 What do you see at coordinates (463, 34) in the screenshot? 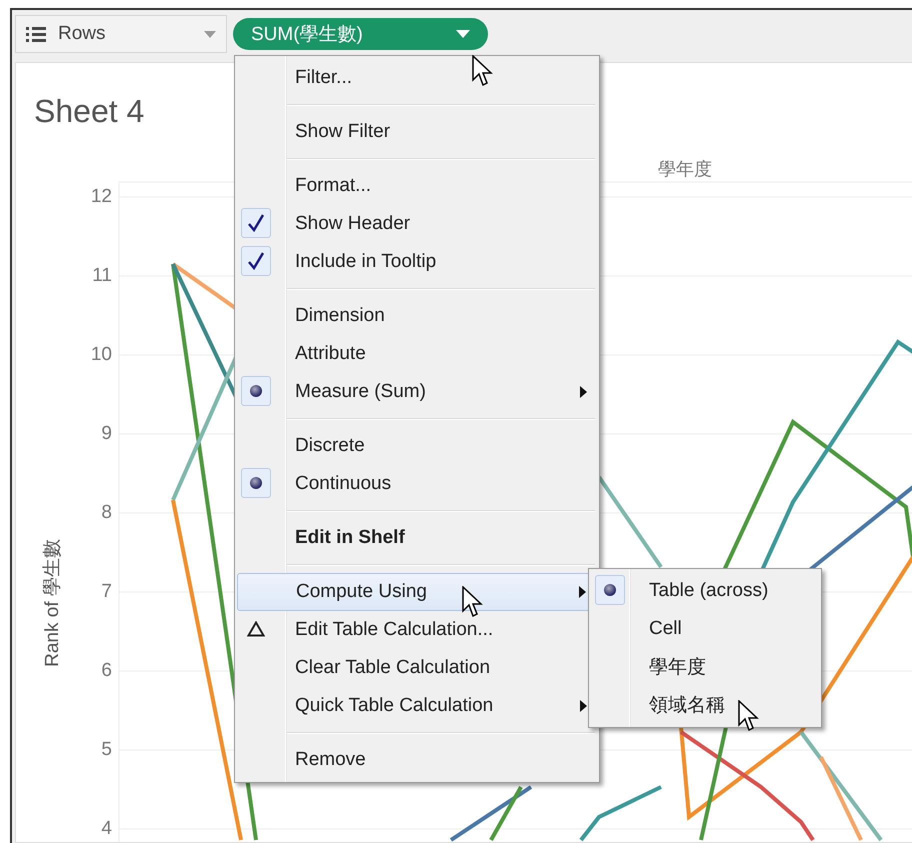
I see `caret-icon` at bounding box center [463, 34].